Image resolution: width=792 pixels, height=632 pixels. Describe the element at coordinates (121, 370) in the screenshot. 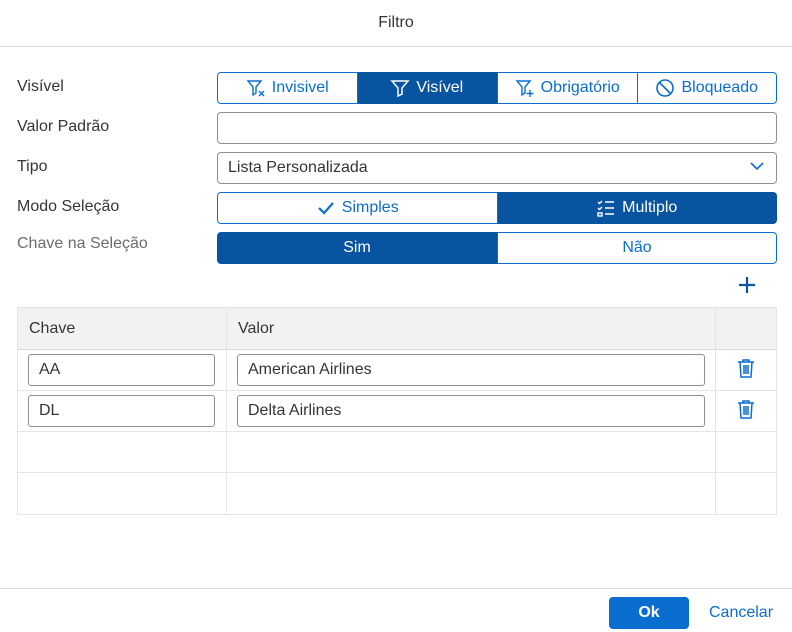

I see `key-input: AA` at that location.